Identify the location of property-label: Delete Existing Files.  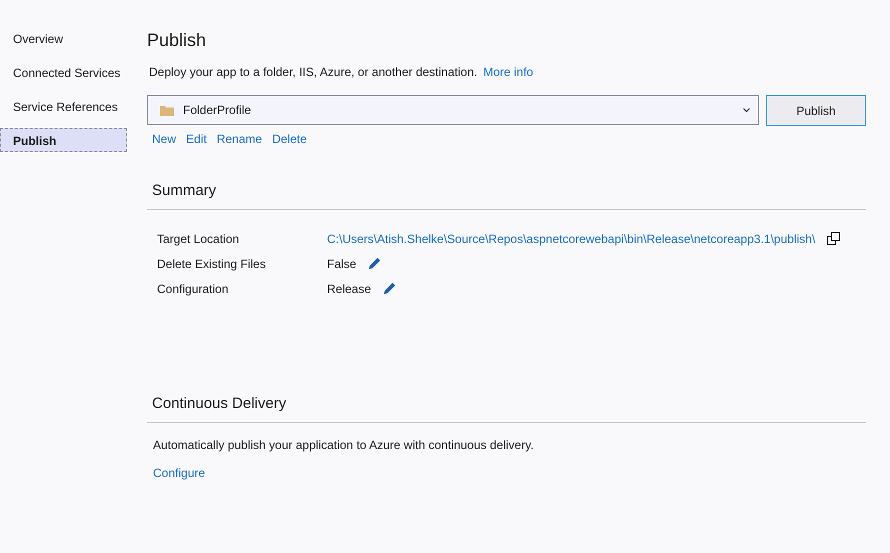
(212, 263).